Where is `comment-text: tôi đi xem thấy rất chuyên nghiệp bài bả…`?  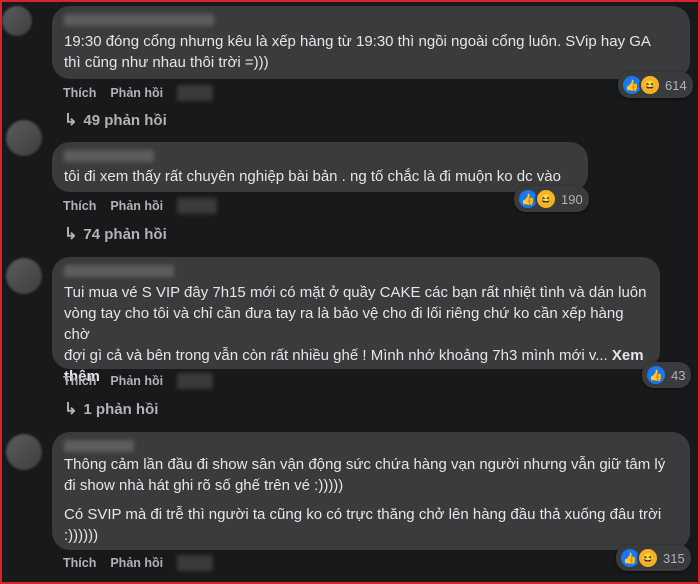 comment-text: tôi đi xem thấy rất chuyên nghiệp bài bả… is located at coordinates (312, 176).